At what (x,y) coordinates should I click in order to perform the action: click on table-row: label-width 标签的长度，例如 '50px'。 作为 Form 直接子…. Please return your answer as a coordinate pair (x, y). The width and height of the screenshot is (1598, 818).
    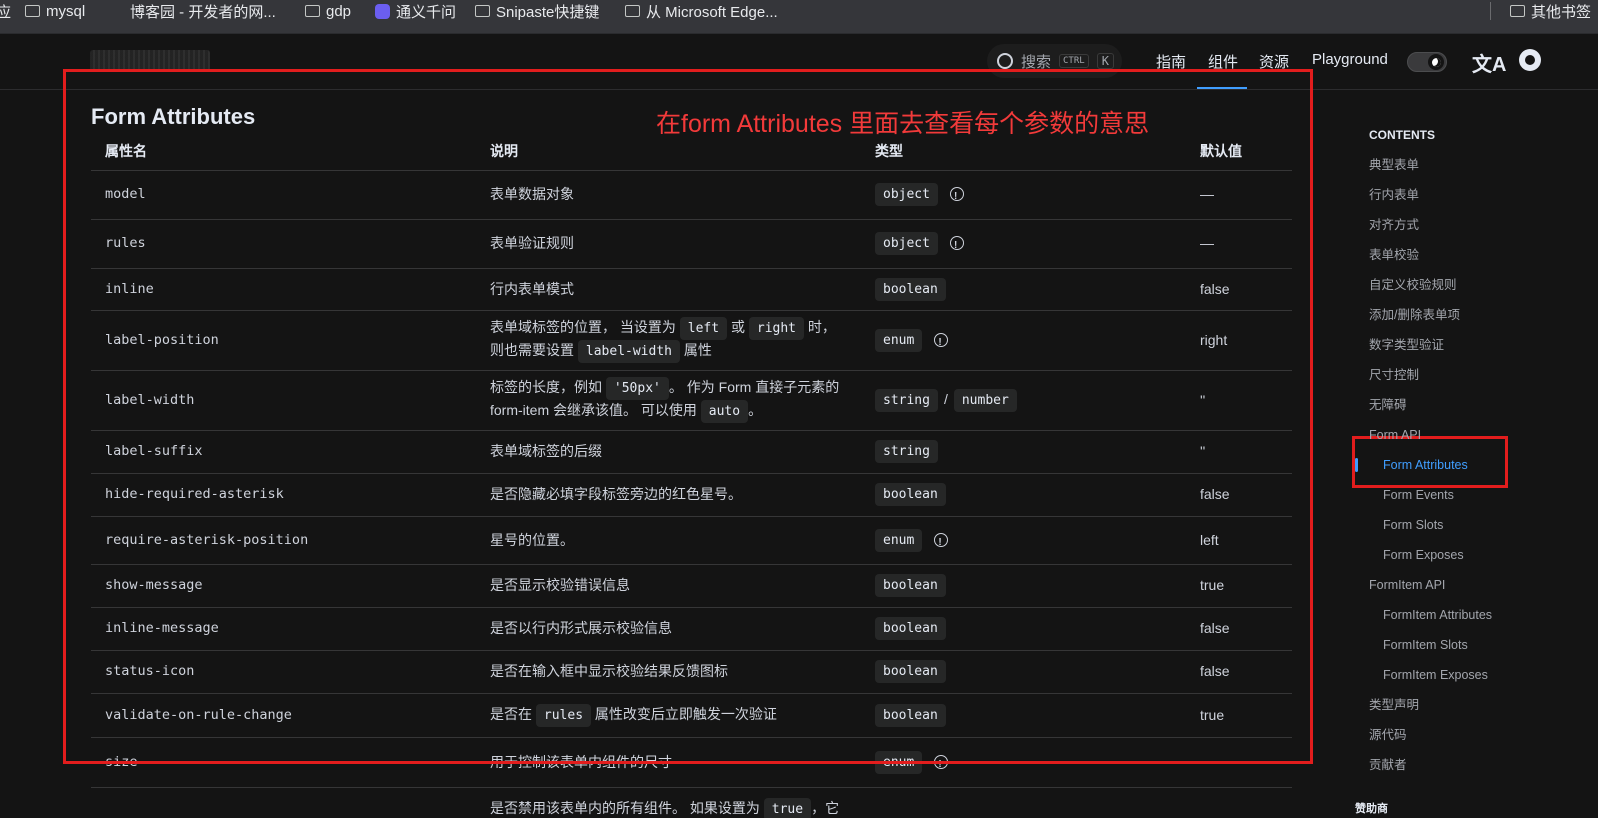
    Looking at the image, I should click on (691, 400).